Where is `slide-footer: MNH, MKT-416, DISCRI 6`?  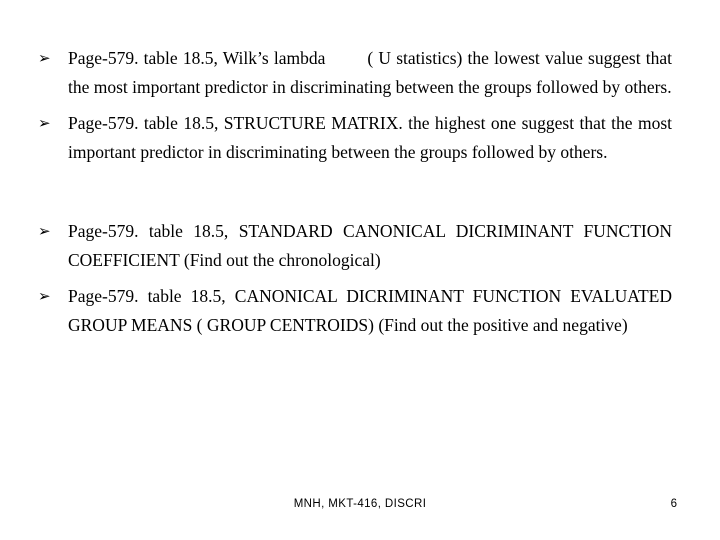 slide-footer: MNH, MKT-416, DISCRI 6 is located at coordinates (360, 504).